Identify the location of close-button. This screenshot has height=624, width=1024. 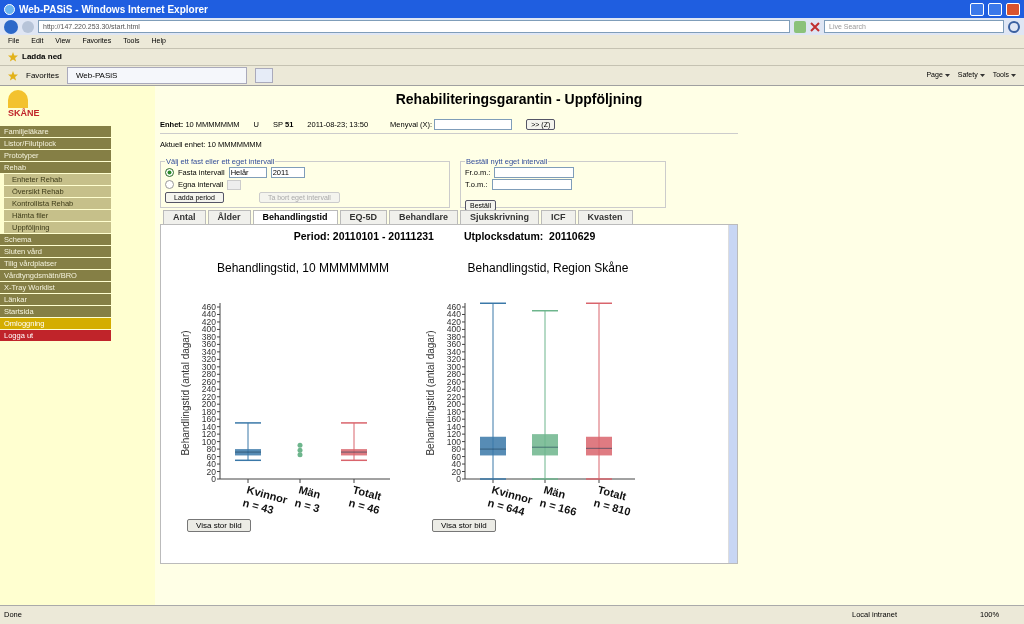
(1013, 9).